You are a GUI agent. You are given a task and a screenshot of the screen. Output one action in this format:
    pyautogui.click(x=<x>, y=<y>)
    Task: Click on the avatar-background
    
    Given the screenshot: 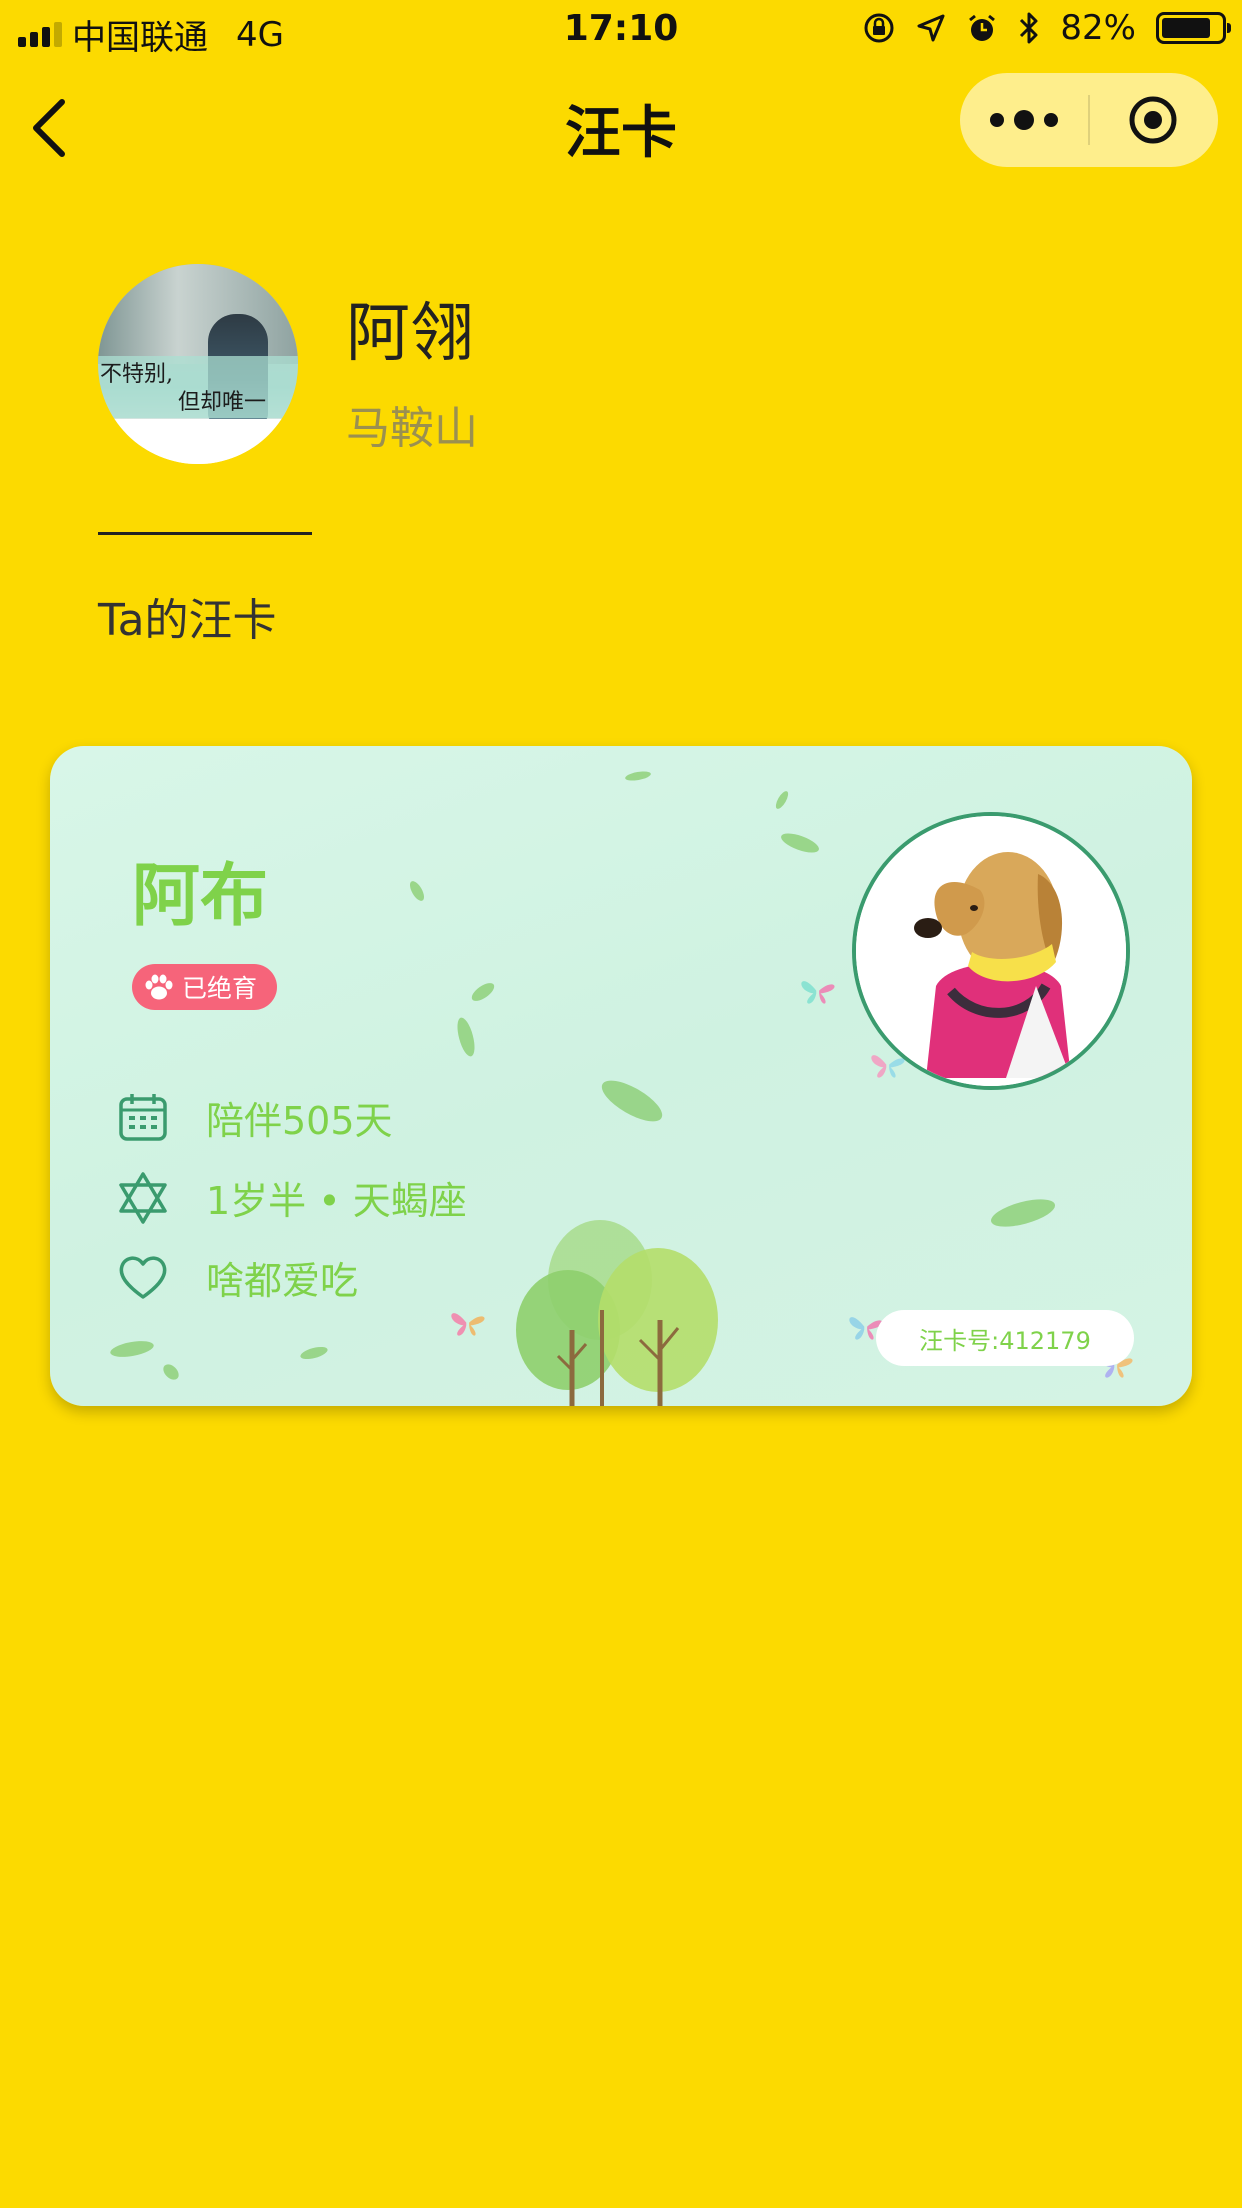 What is the action you would take?
    pyautogui.click(x=198, y=314)
    